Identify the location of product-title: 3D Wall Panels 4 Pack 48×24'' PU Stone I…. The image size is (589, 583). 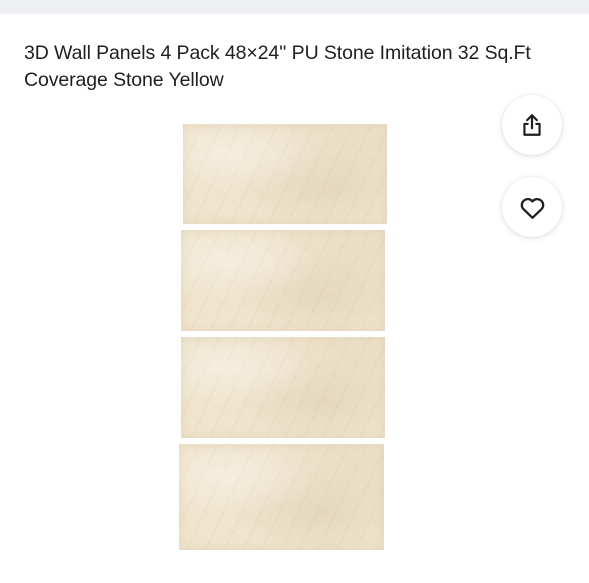
(277, 66).